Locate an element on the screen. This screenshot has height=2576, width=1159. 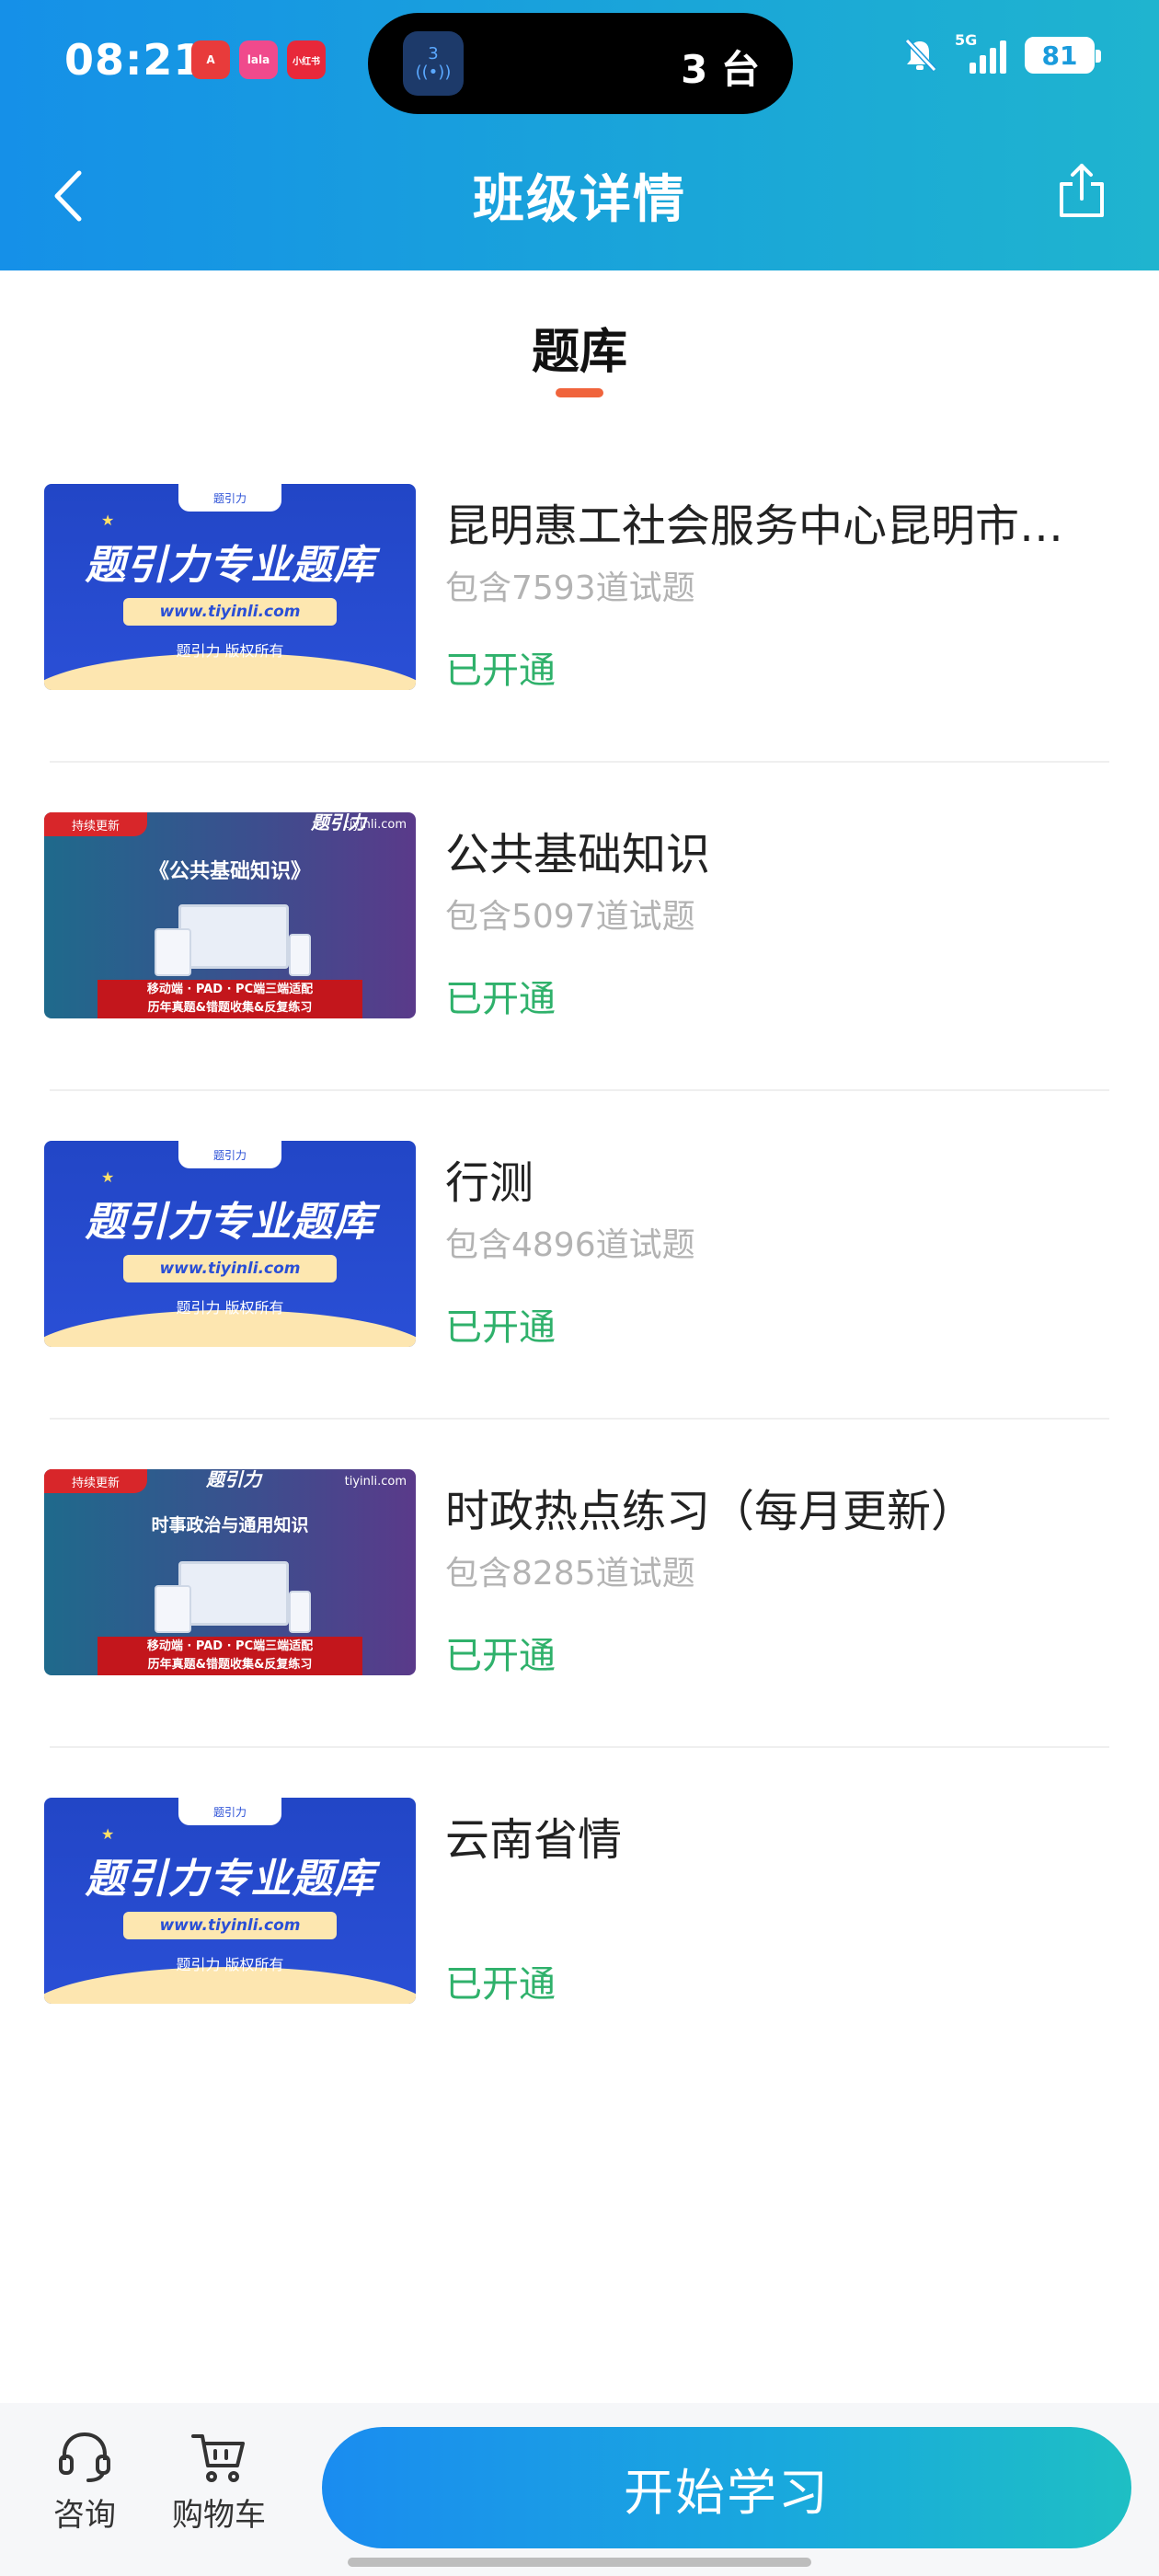
xiaohongshu-icon: 小红书 is located at coordinates (306, 59).